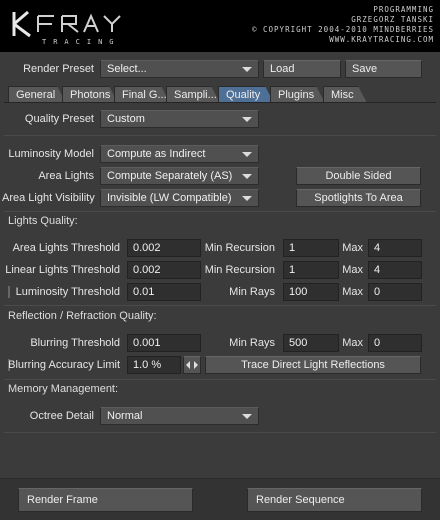 The width and height of the screenshot is (440, 520). I want to click on area-lights-value: Compute Separately (AS), so click(170, 176).